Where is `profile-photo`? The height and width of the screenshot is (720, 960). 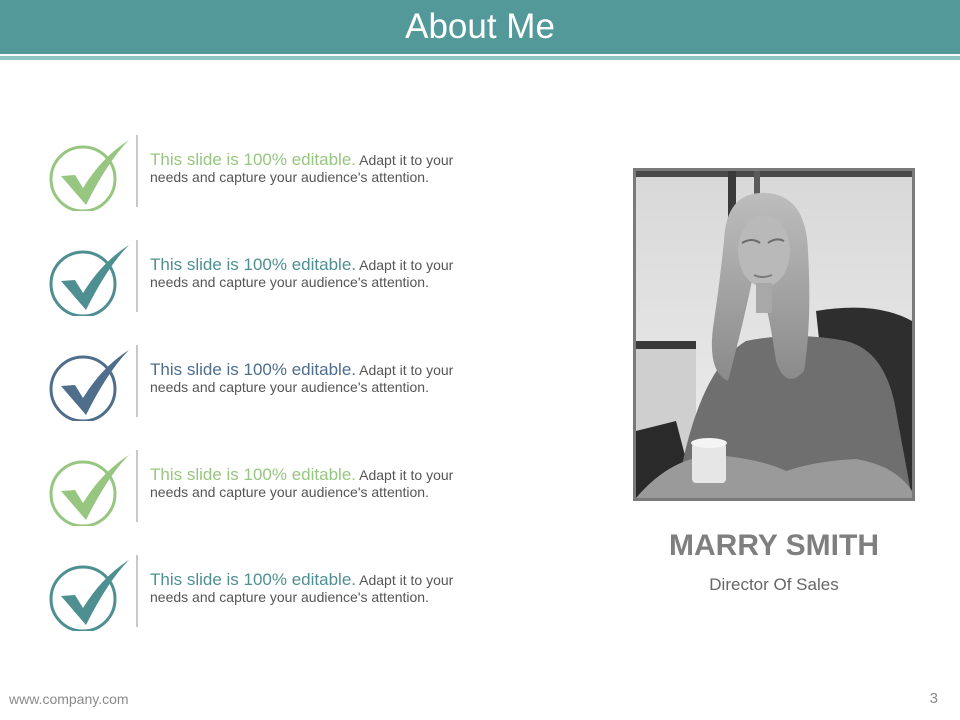
profile-photo is located at coordinates (774, 334).